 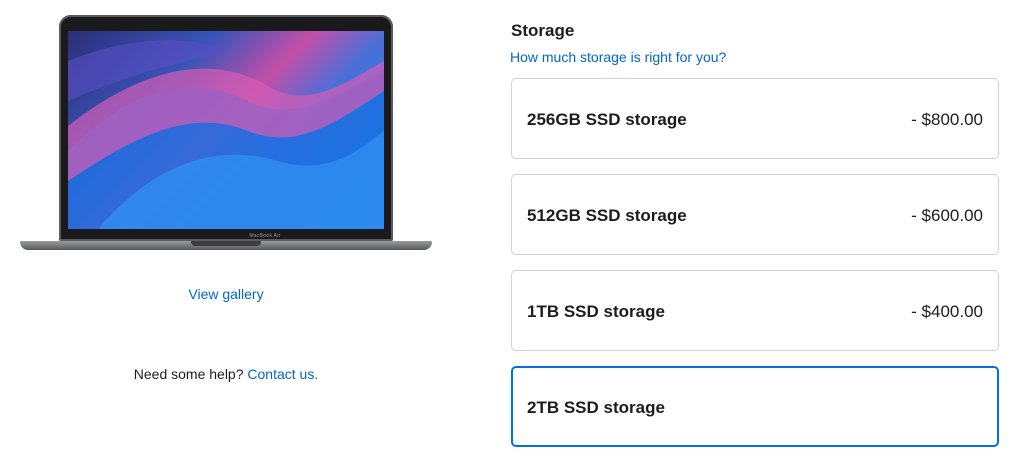 What do you see at coordinates (755, 310) in the screenshot?
I see `storage-option-1tb: 1TB SSD storage - $400.00` at bounding box center [755, 310].